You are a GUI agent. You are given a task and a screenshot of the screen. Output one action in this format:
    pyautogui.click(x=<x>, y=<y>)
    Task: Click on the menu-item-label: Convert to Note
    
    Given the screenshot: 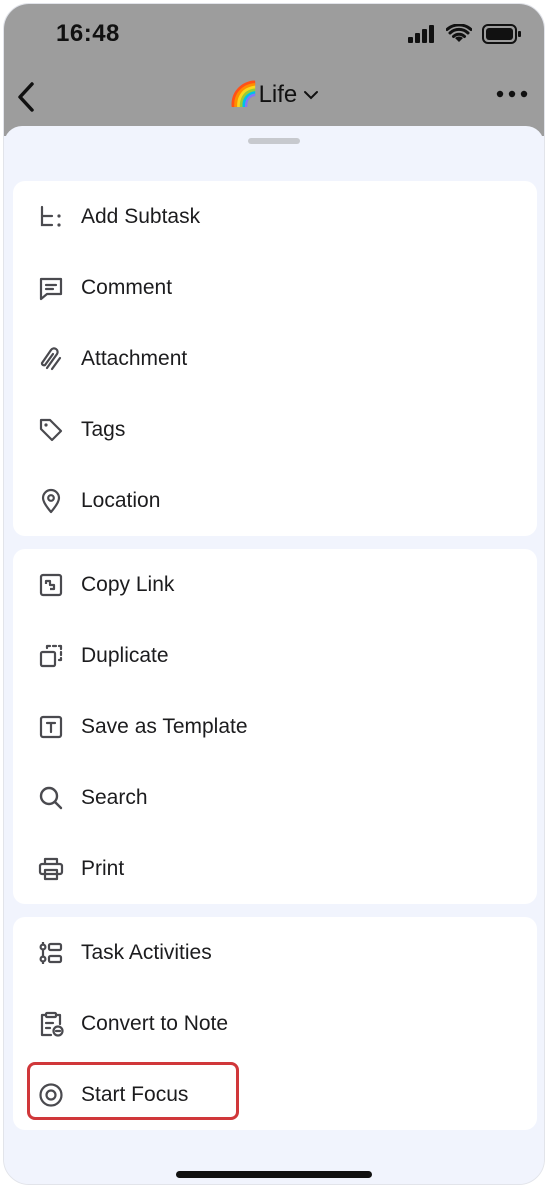 What is the action you would take?
    pyautogui.click(x=155, y=1023)
    